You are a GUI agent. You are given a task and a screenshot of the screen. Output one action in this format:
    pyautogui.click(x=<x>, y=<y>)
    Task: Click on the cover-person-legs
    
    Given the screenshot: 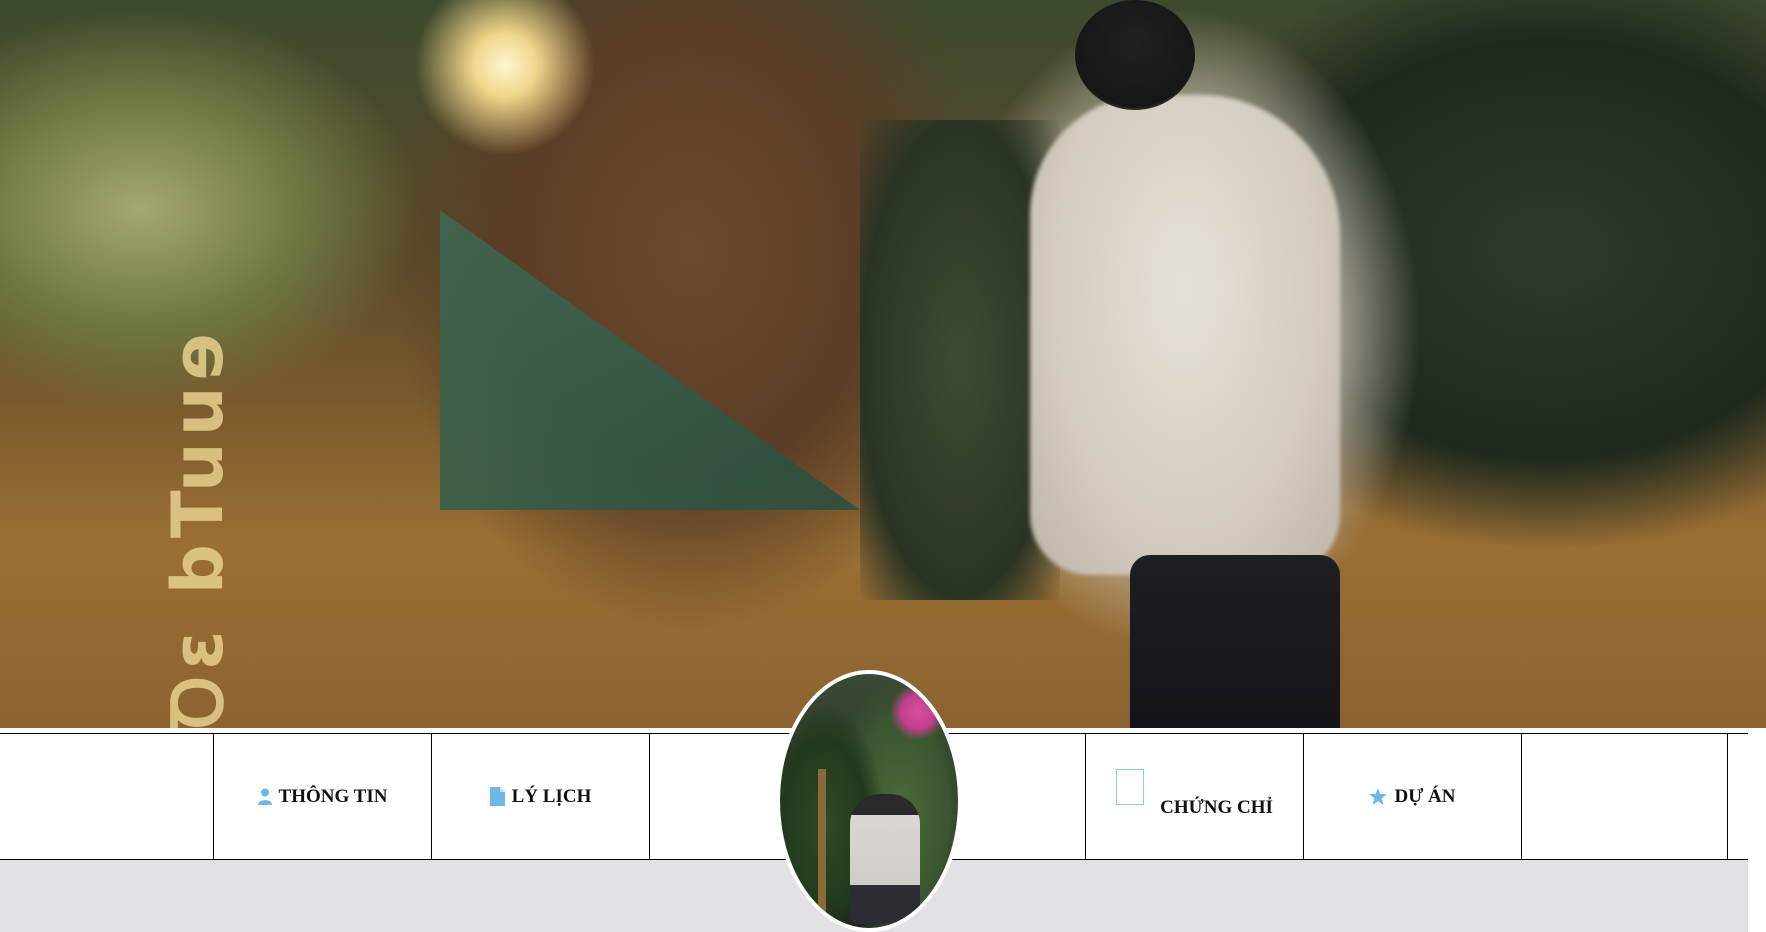 What is the action you would take?
    pyautogui.click(x=1235, y=641)
    